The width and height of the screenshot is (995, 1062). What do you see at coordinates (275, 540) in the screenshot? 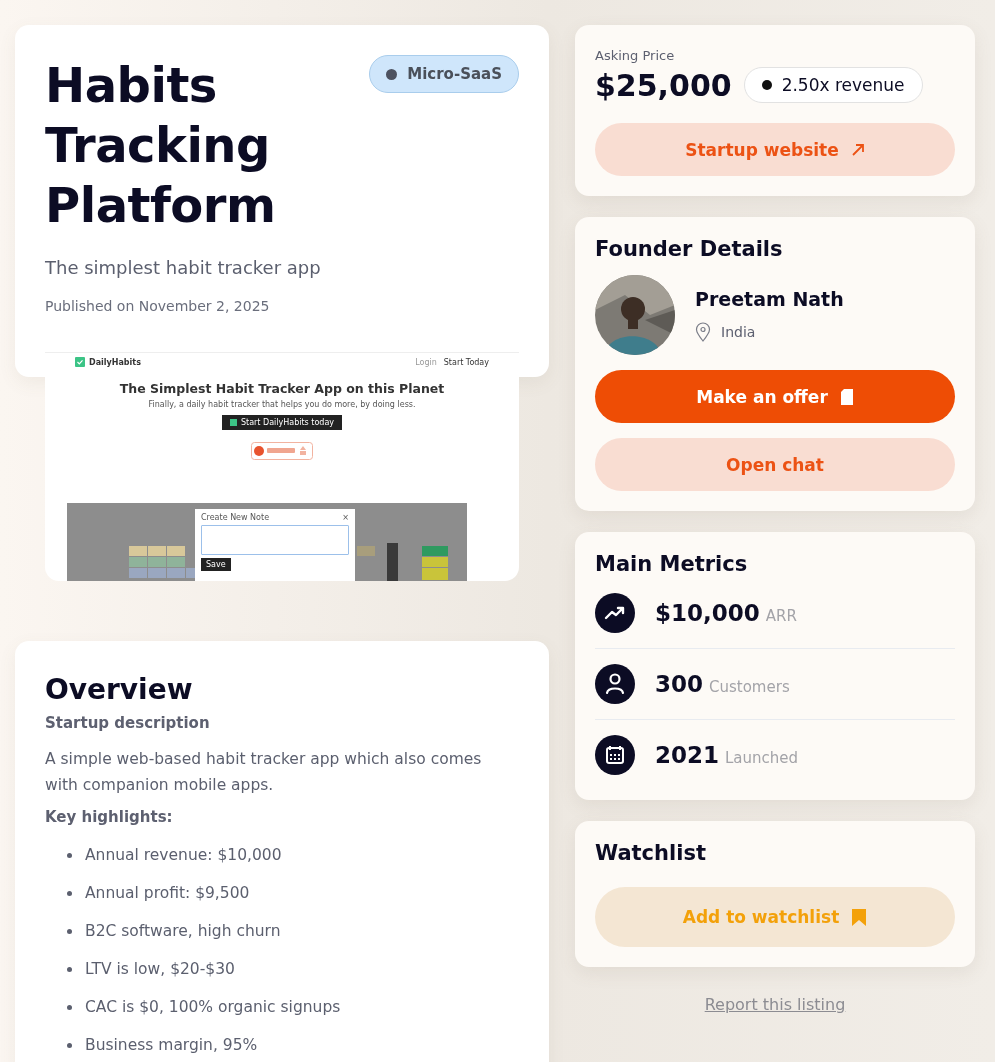
I see `note-field` at bounding box center [275, 540].